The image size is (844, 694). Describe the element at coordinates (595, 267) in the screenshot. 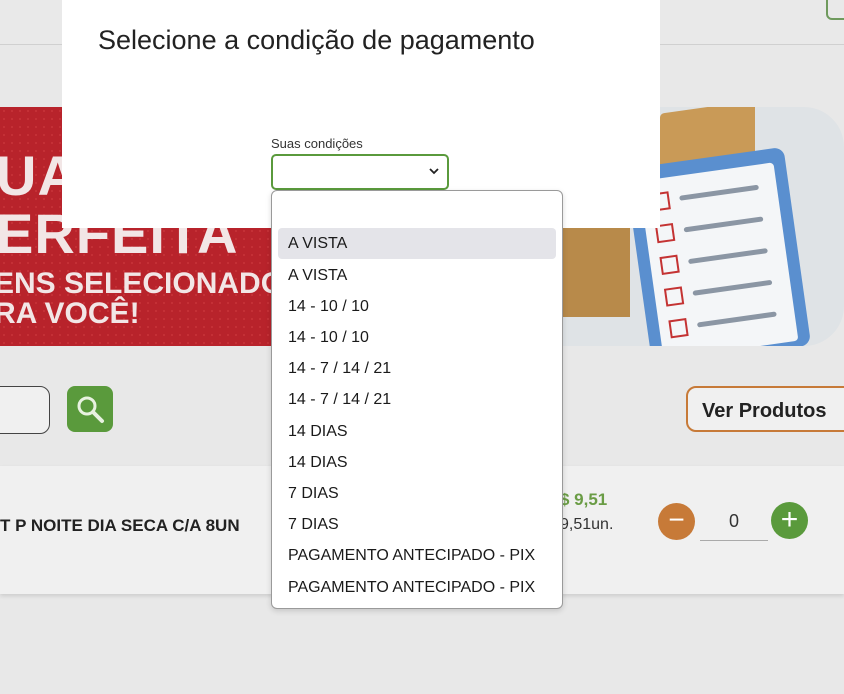

I see `packages-image` at that location.